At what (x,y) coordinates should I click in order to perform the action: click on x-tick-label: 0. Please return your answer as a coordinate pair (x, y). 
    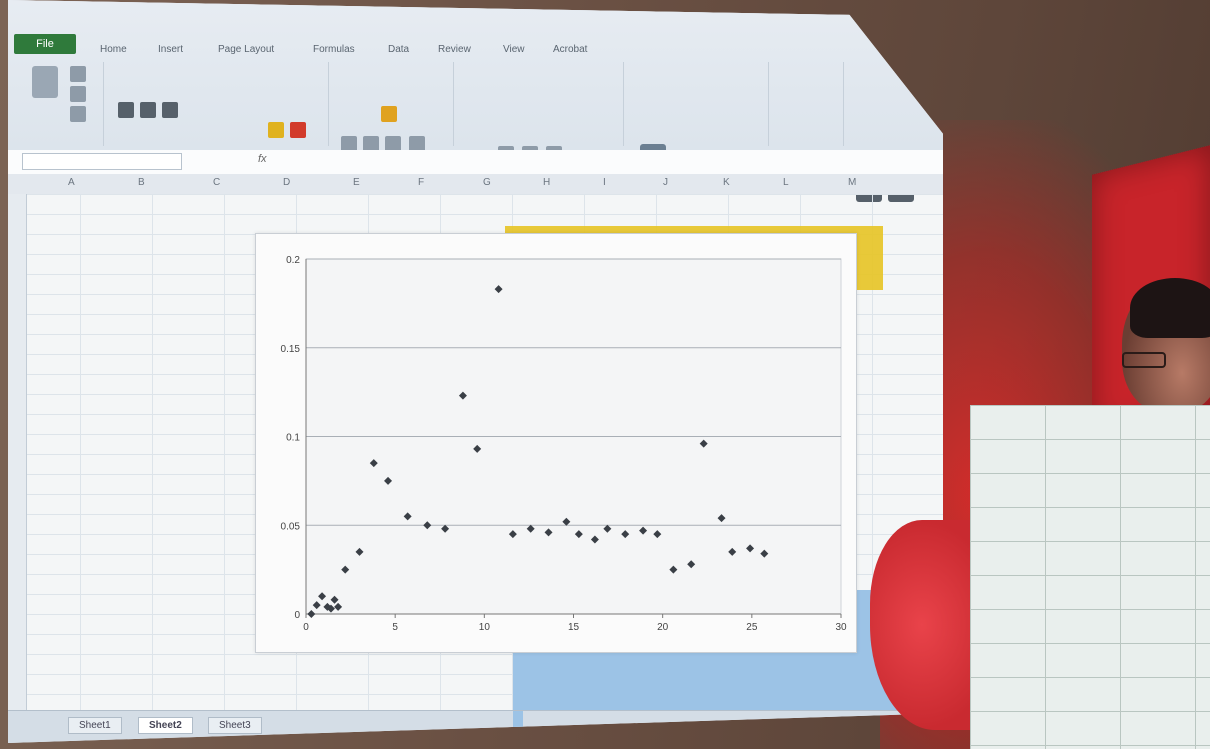
    Looking at the image, I should click on (306, 627).